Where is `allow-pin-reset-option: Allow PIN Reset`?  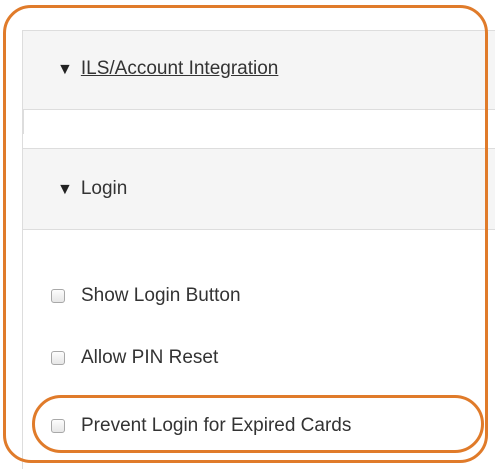 allow-pin-reset-option: Allow PIN Reset is located at coordinates (134, 358).